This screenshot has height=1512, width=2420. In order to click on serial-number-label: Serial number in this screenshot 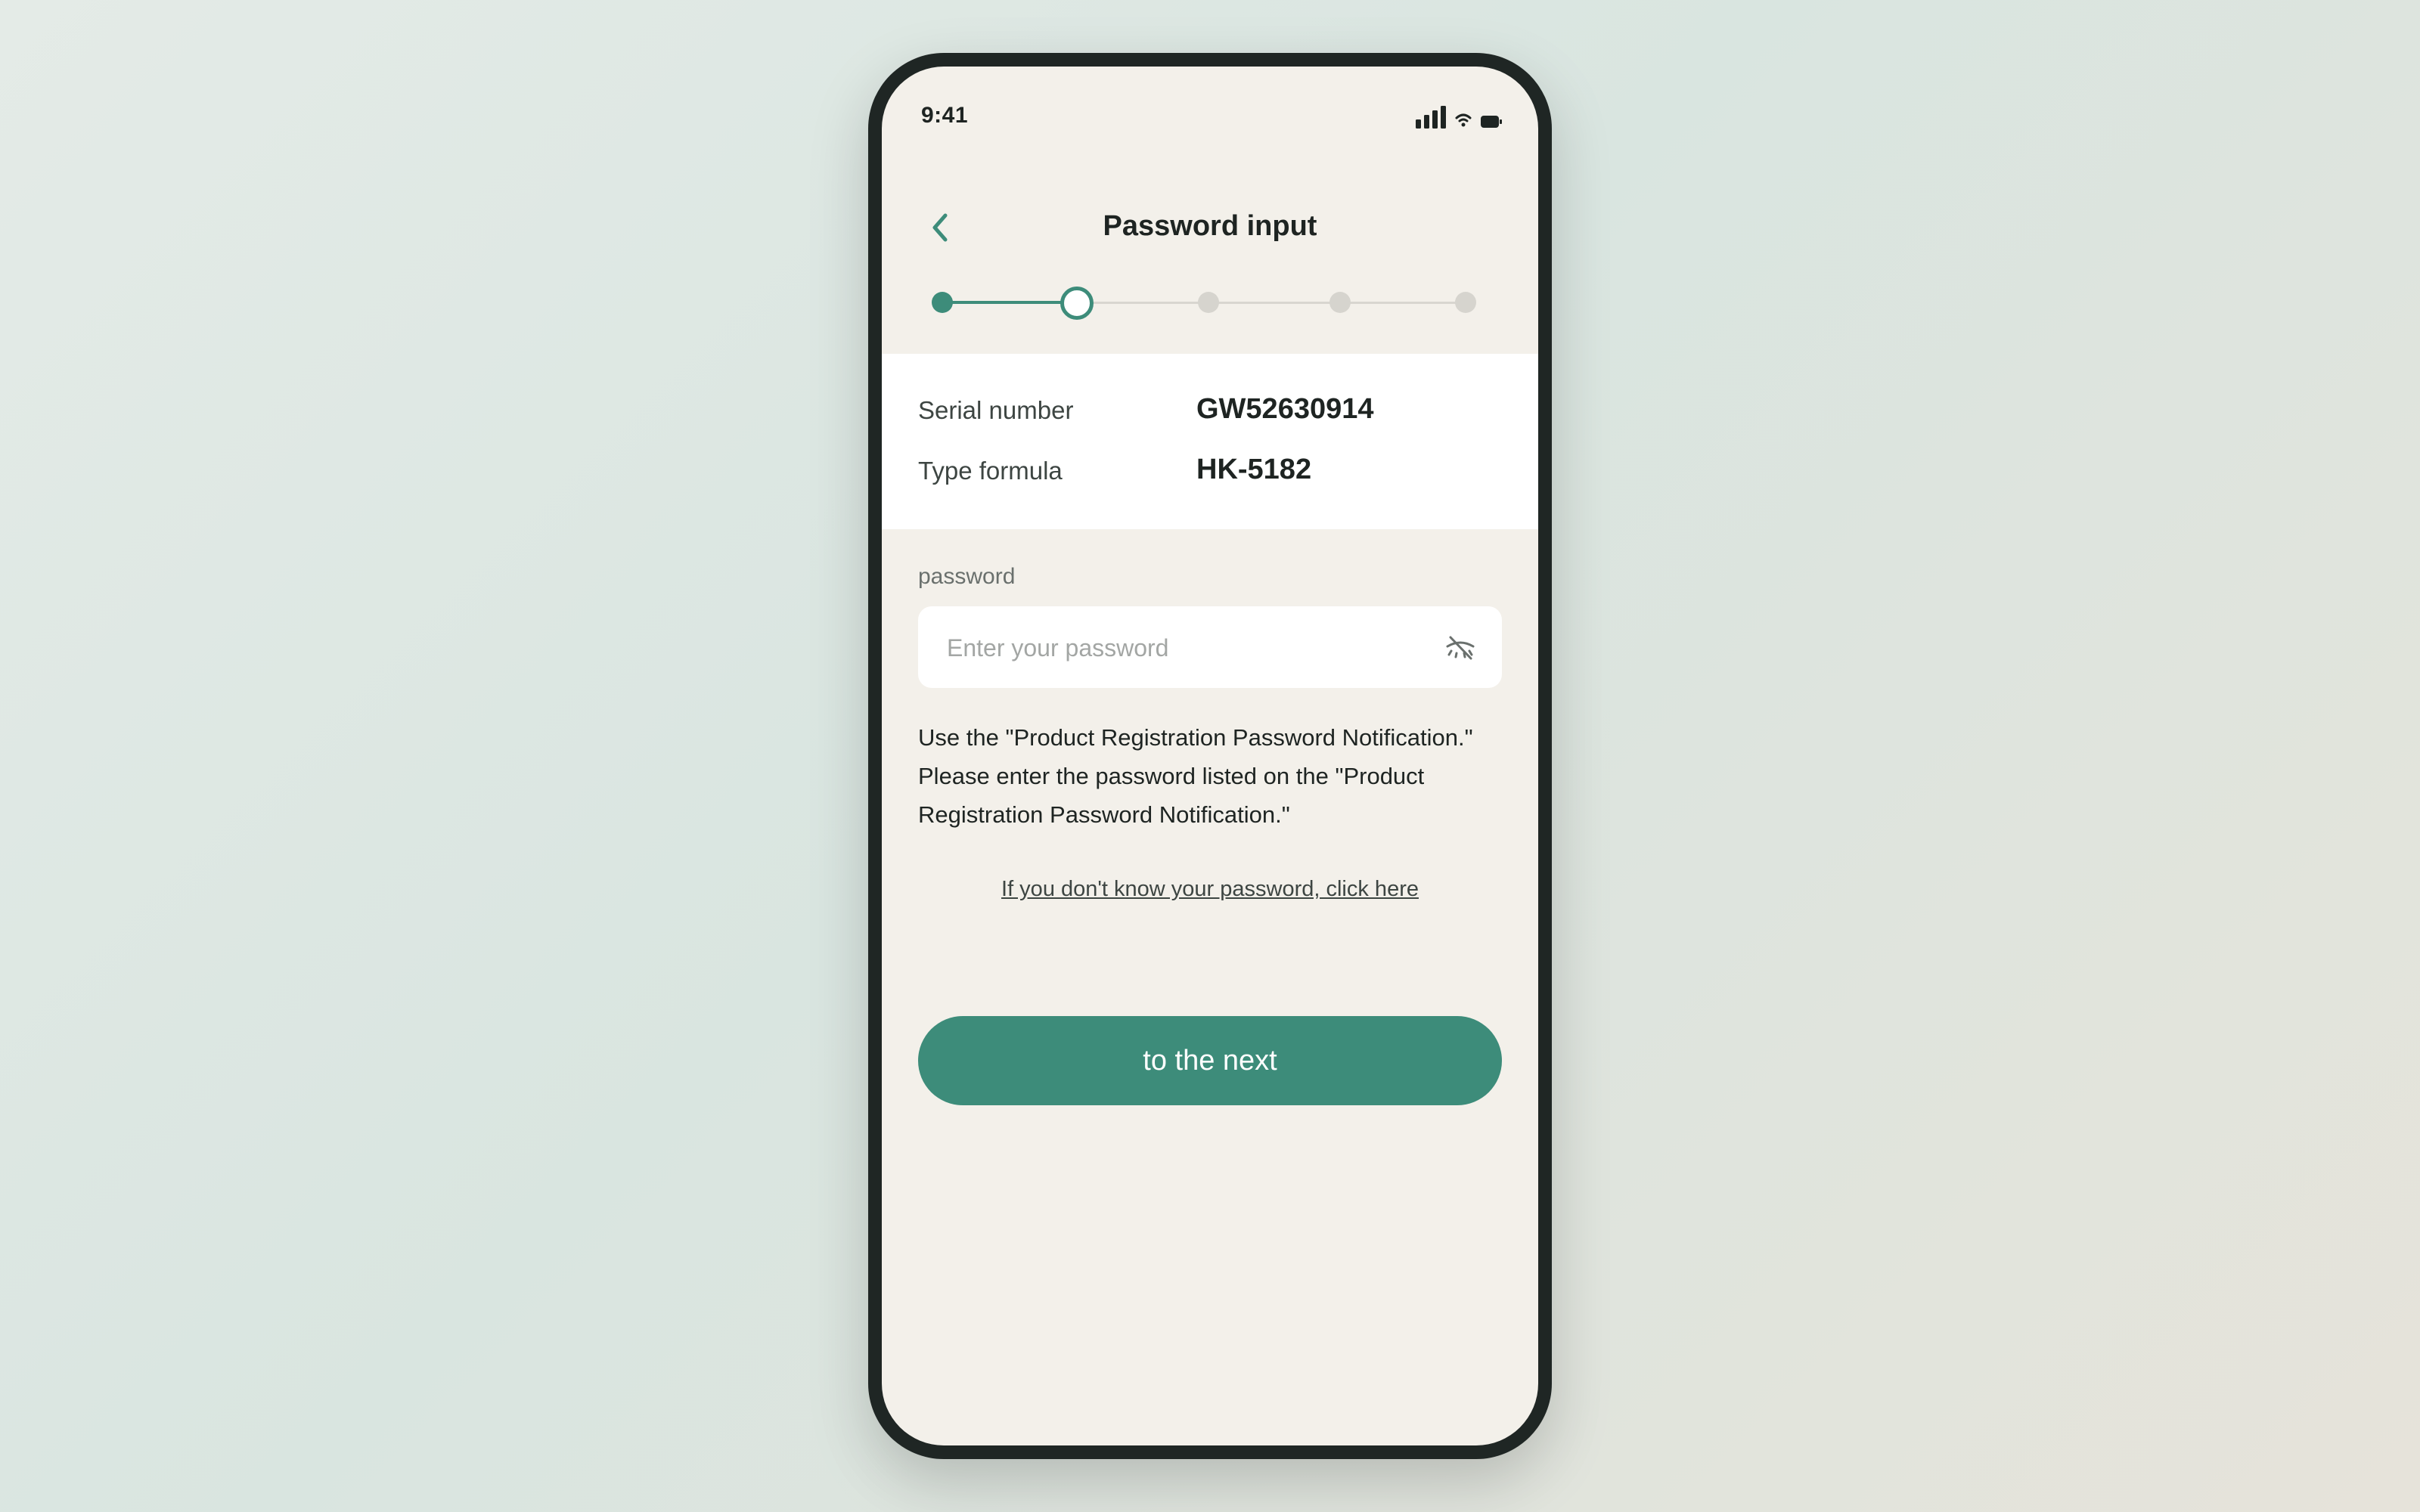, I will do `click(996, 410)`.